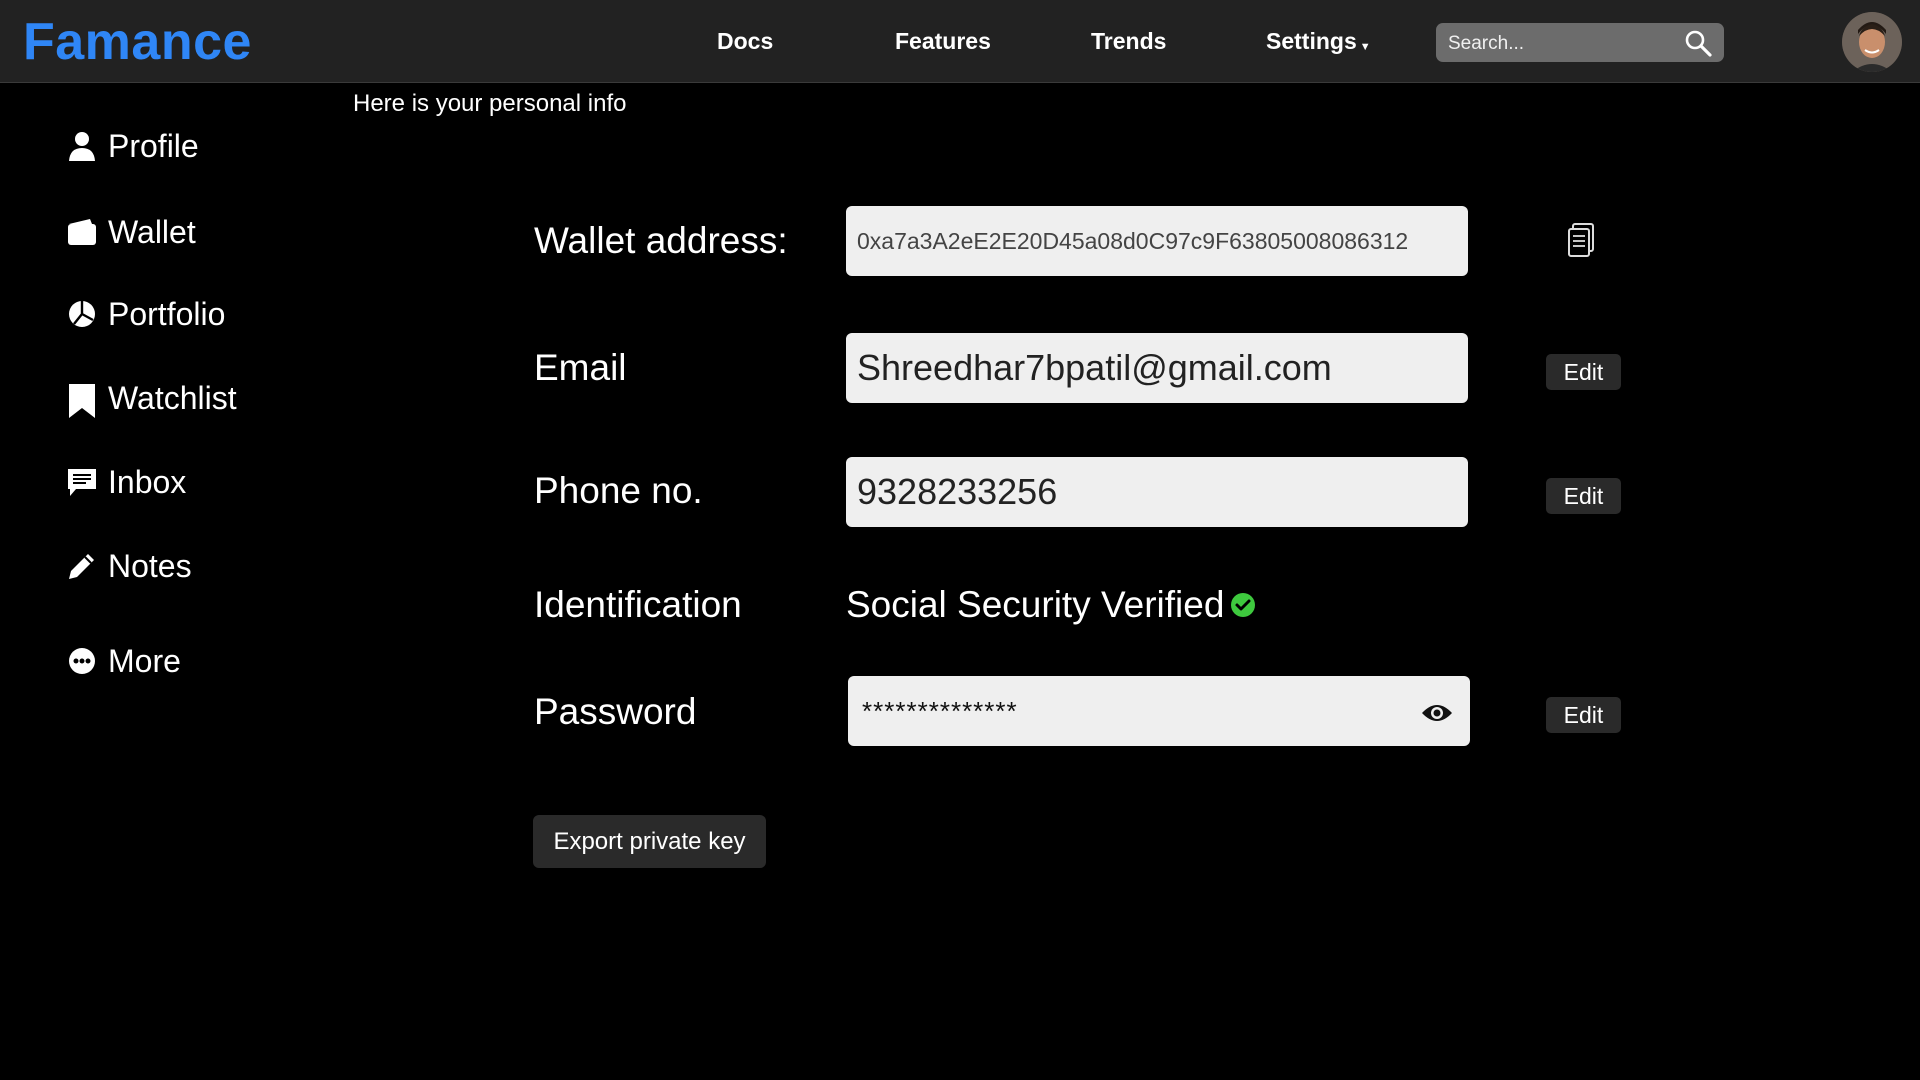 The height and width of the screenshot is (1080, 1920). Describe the element at coordinates (1157, 368) in the screenshot. I see `email-field: Shreedhar7bpatil@gmail.com` at that location.